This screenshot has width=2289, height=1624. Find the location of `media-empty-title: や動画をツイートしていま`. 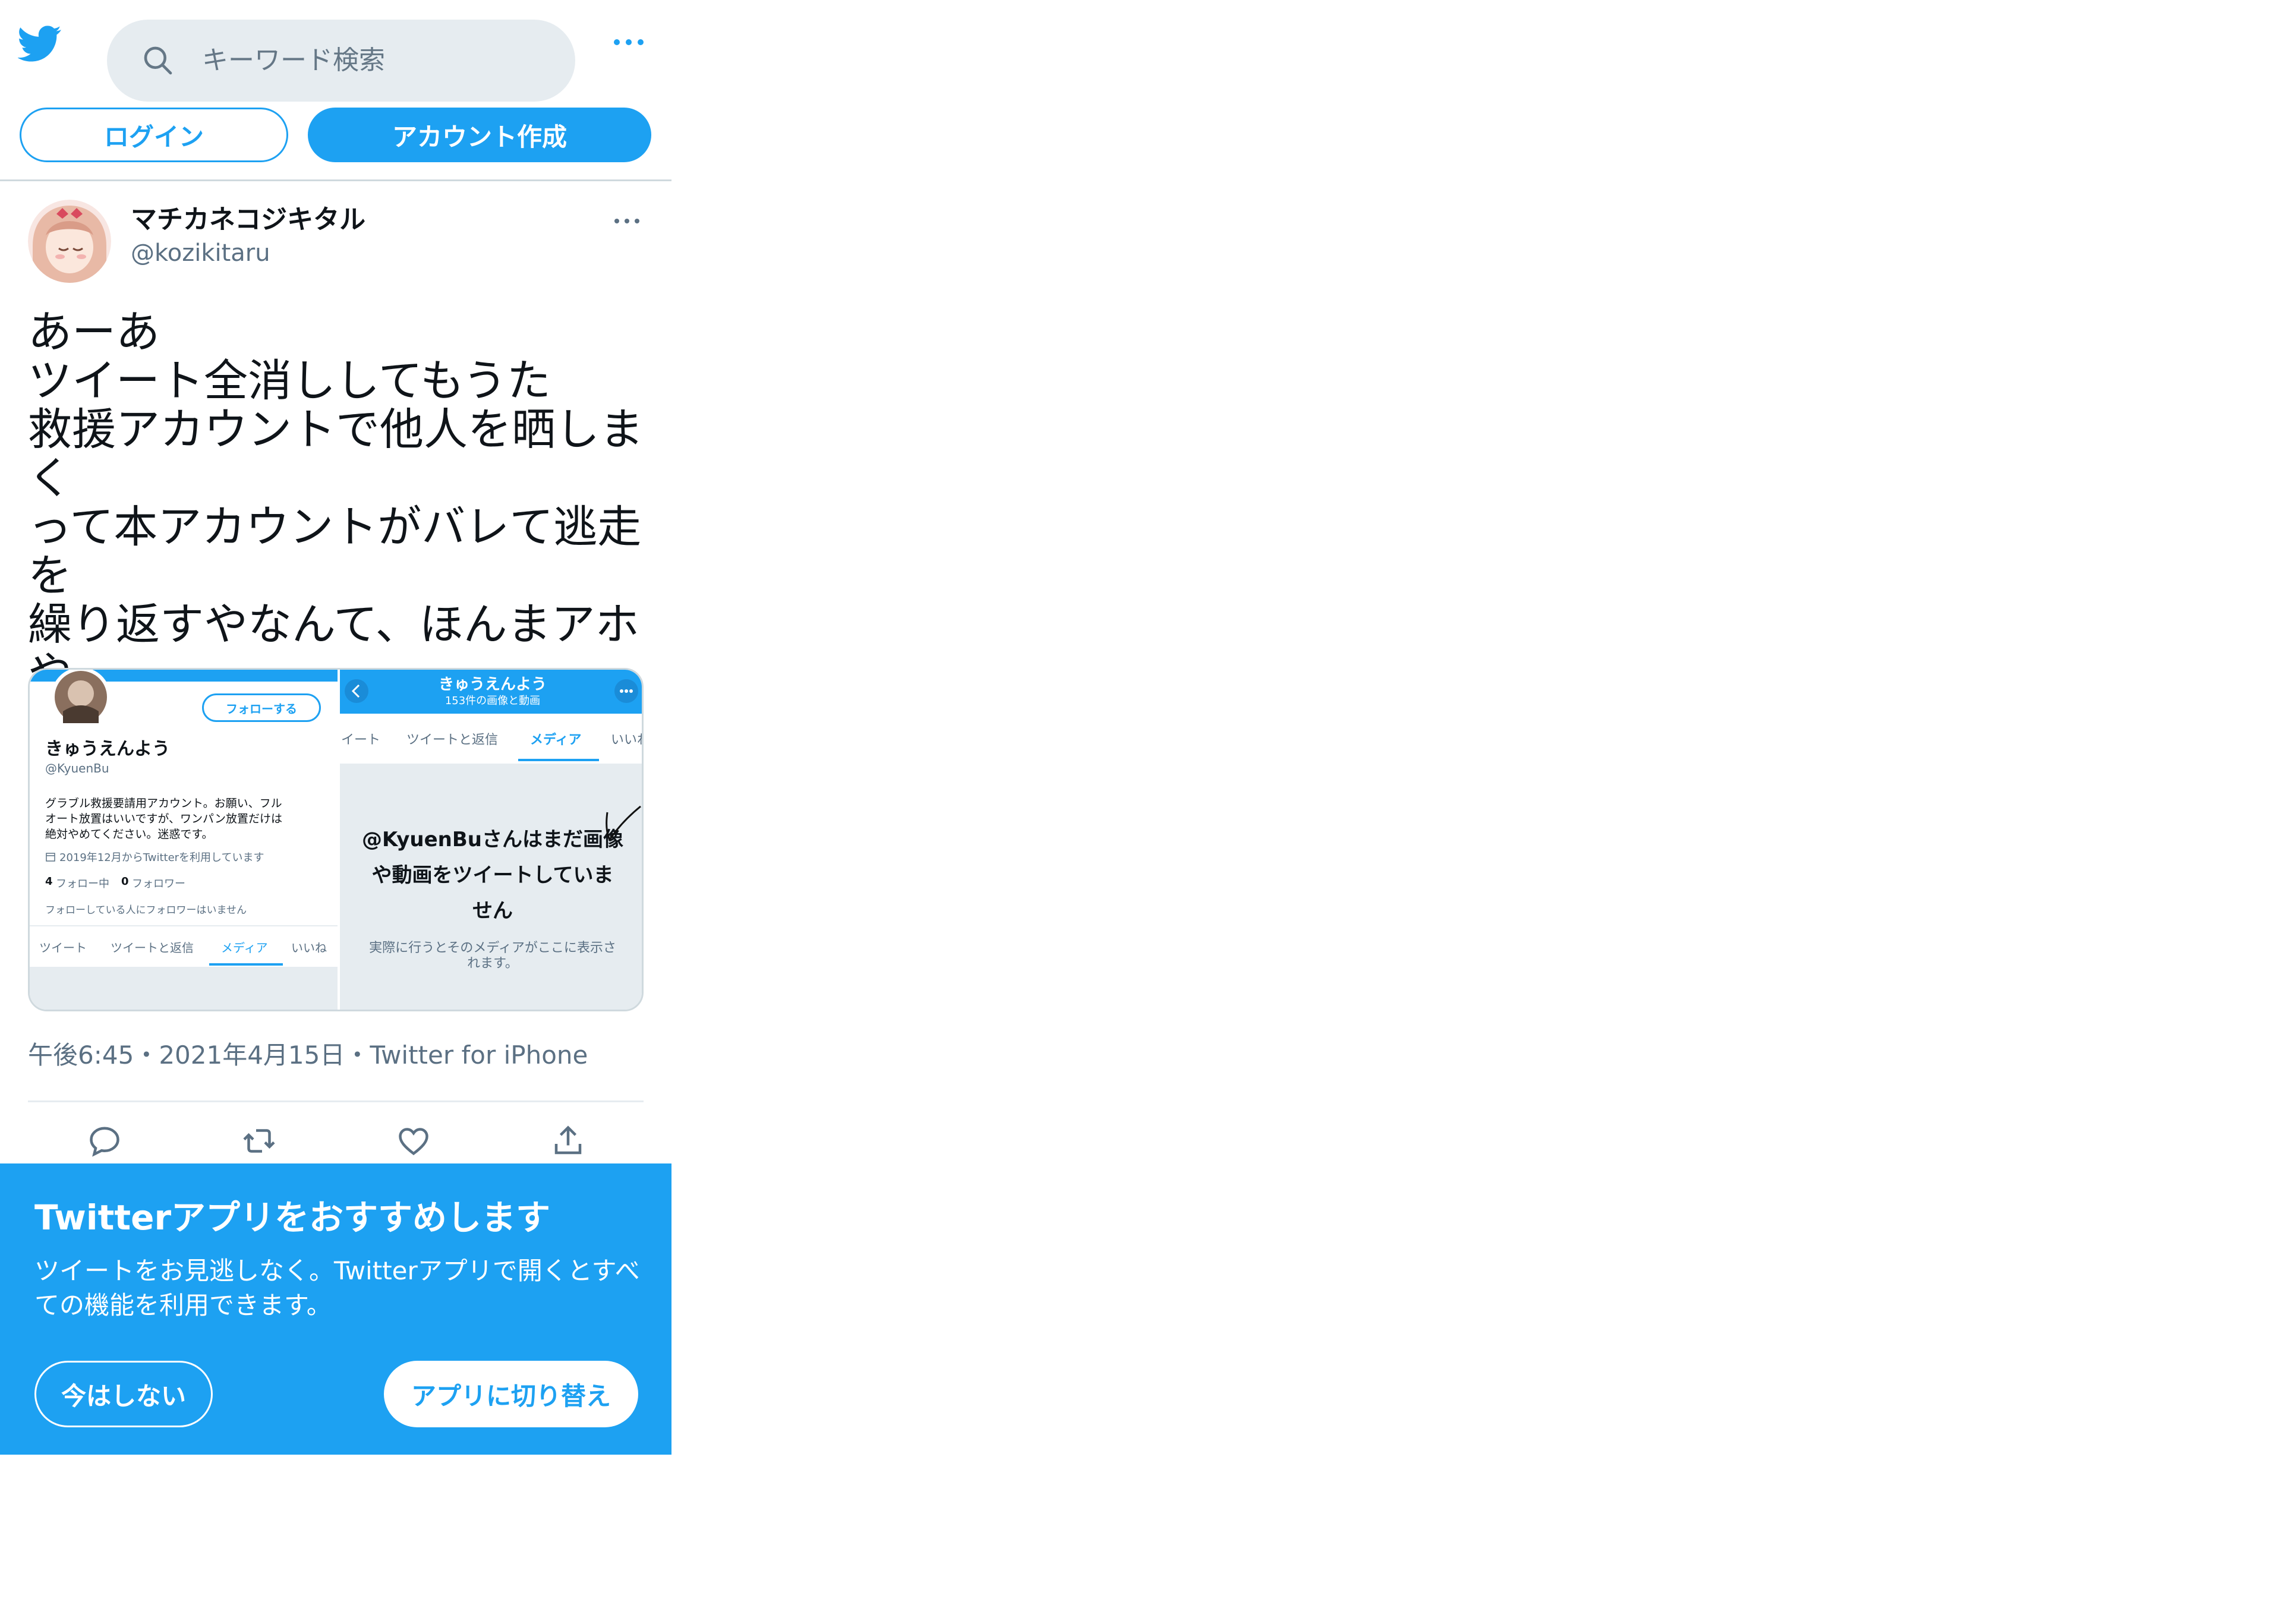

media-empty-title: や動画をツイートしていま is located at coordinates (492, 875).